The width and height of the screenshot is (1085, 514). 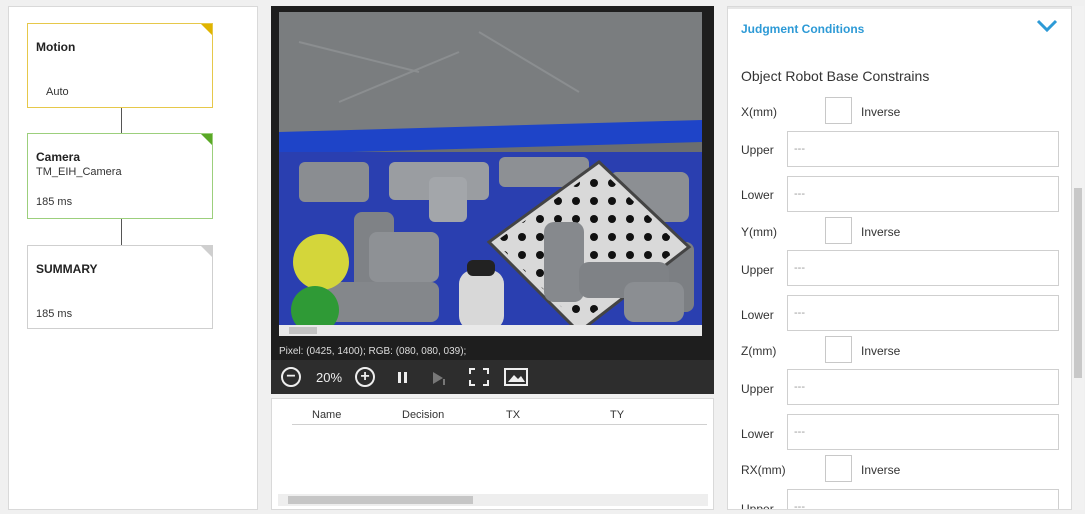 I want to click on camera-time: 185 ms, so click(x=54, y=202).